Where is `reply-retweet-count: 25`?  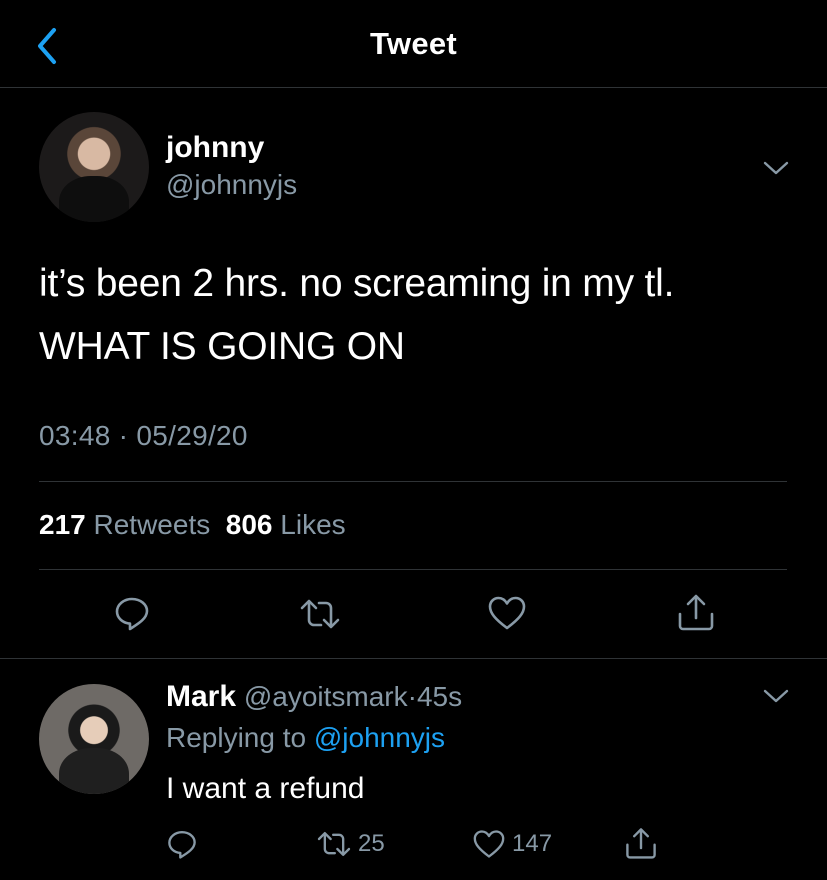
reply-retweet-count: 25 is located at coordinates (371, 843).